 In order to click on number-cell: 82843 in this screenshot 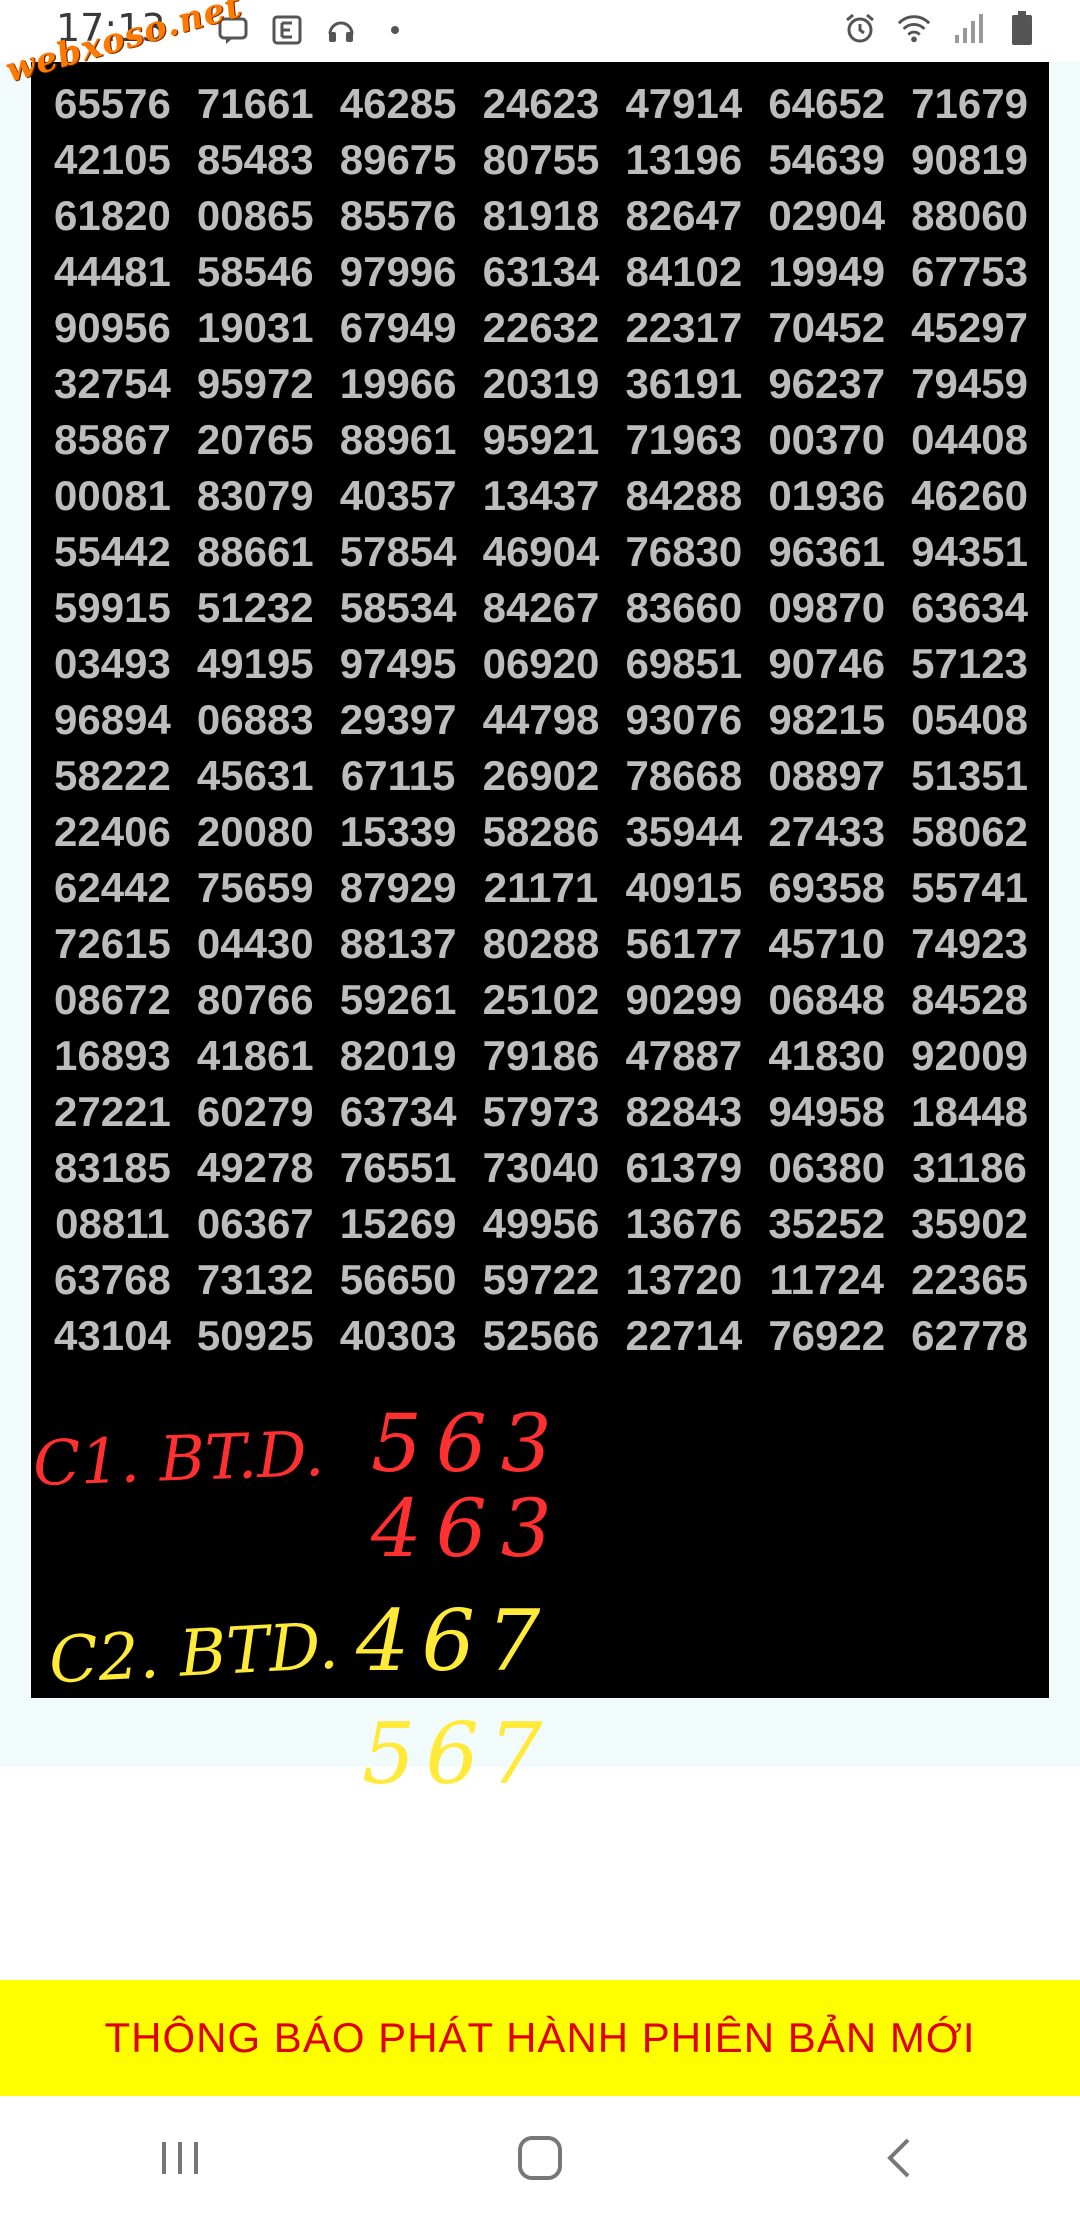, I will do `click(684, 1111)`.